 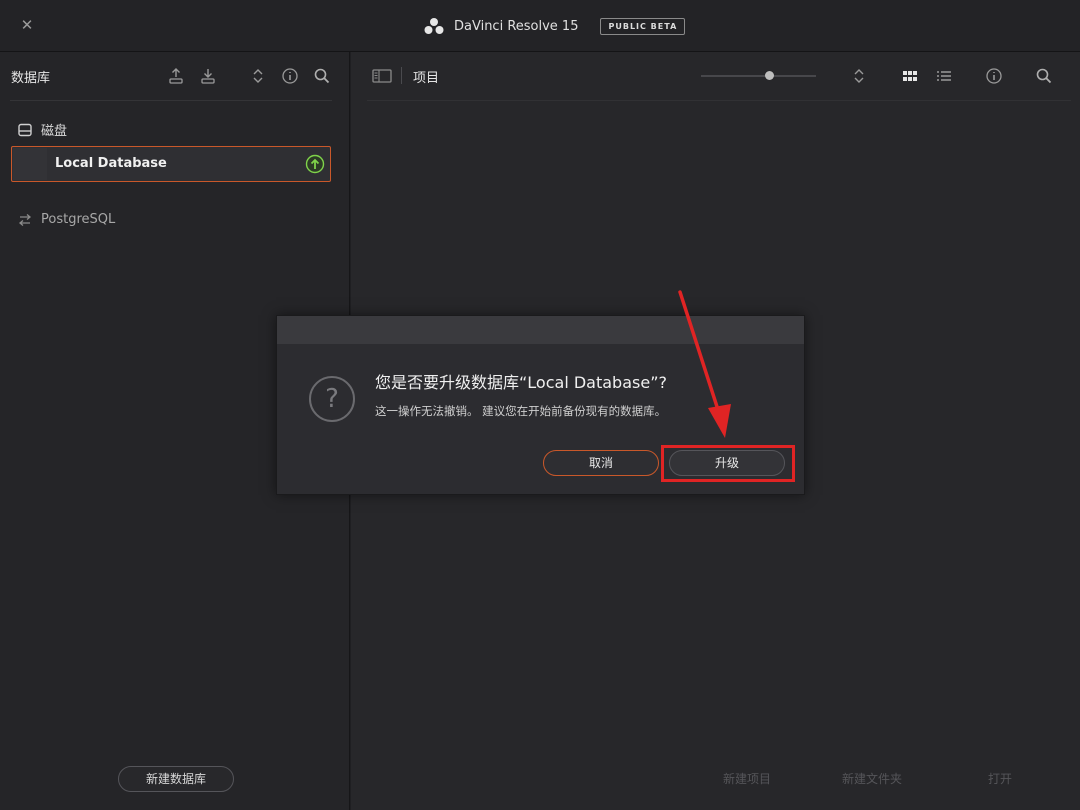 What do you see at coordinates (1000, 778) in the screenshot?
I see `open-button: 打开` at bounding box center [1000, 778].